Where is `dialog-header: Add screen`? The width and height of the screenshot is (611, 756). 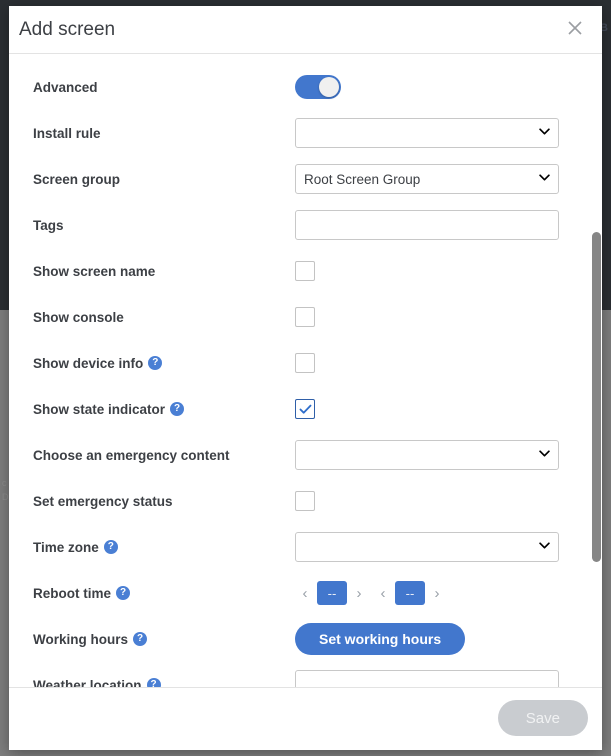 dialog-header: Add screen is located at coordinates (305, 30).